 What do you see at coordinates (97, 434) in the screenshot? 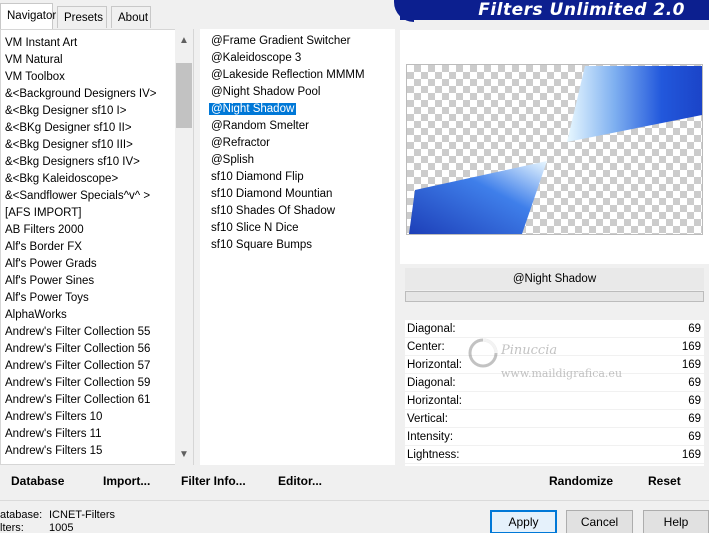
I see `category-item: Andrew's Filters 11` at bounding box center [97, 434].